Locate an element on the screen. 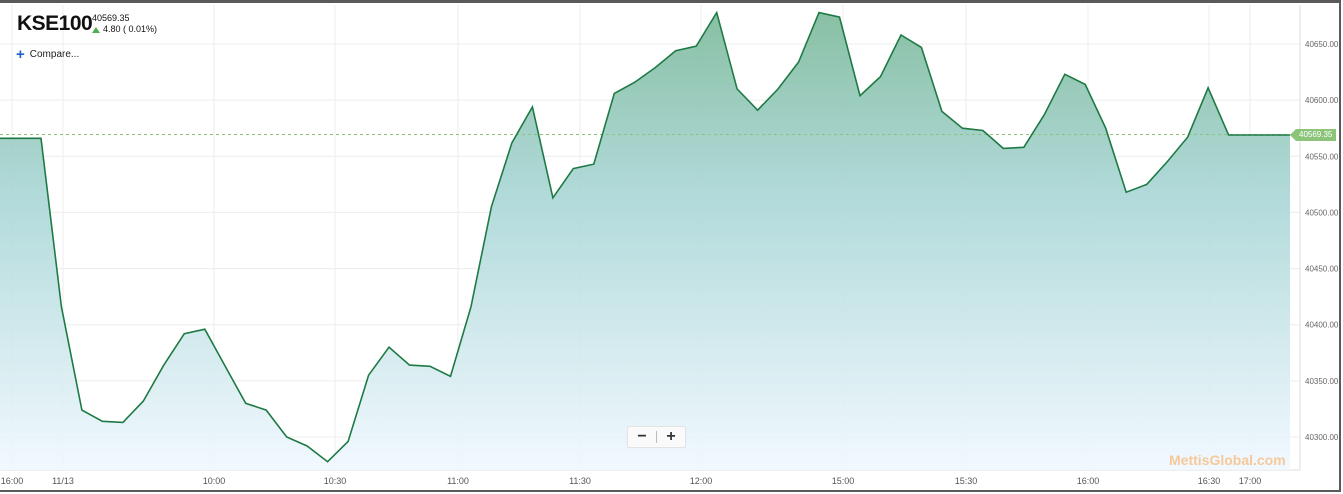  x-tick-label: 10:00 is located at coordinates (214, 481).